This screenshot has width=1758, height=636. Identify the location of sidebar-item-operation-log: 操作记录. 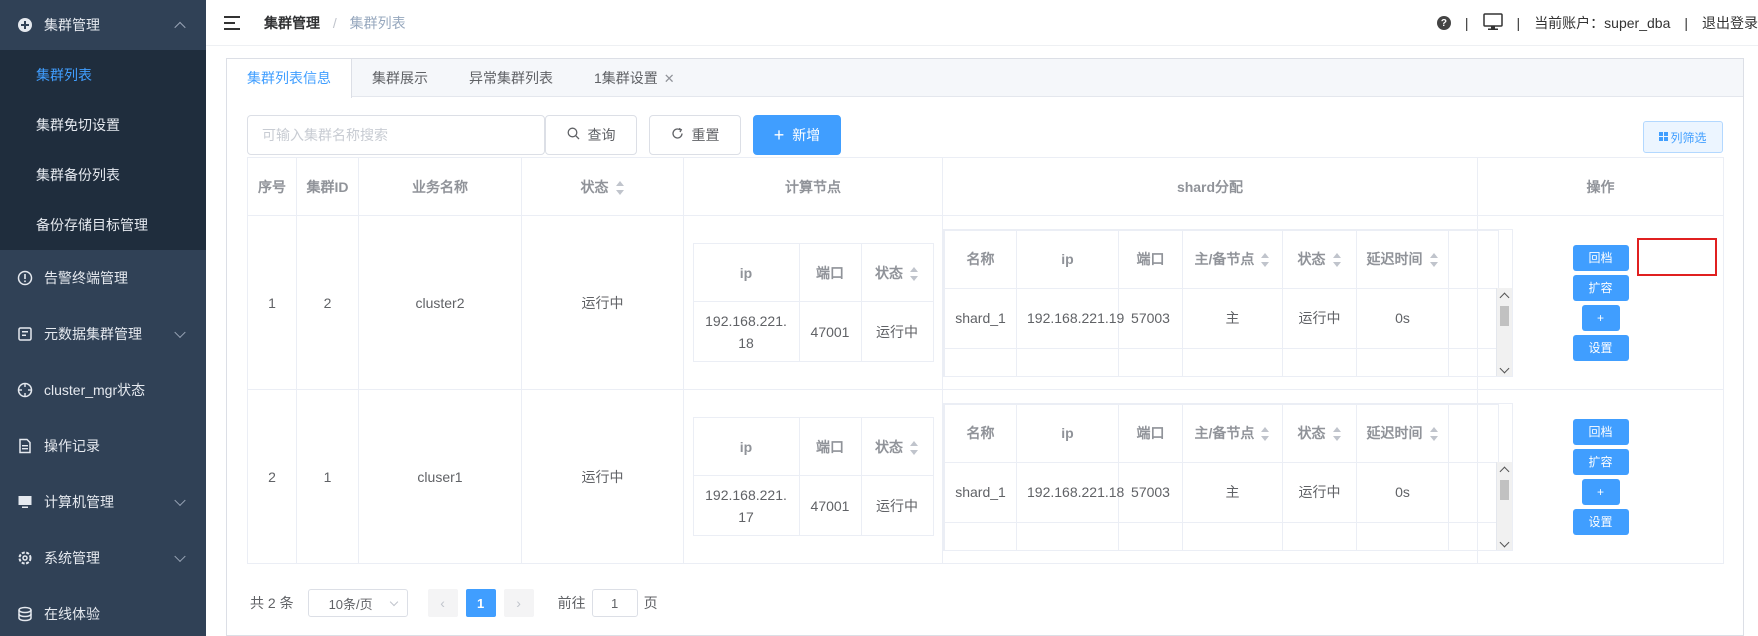
(103, 446).